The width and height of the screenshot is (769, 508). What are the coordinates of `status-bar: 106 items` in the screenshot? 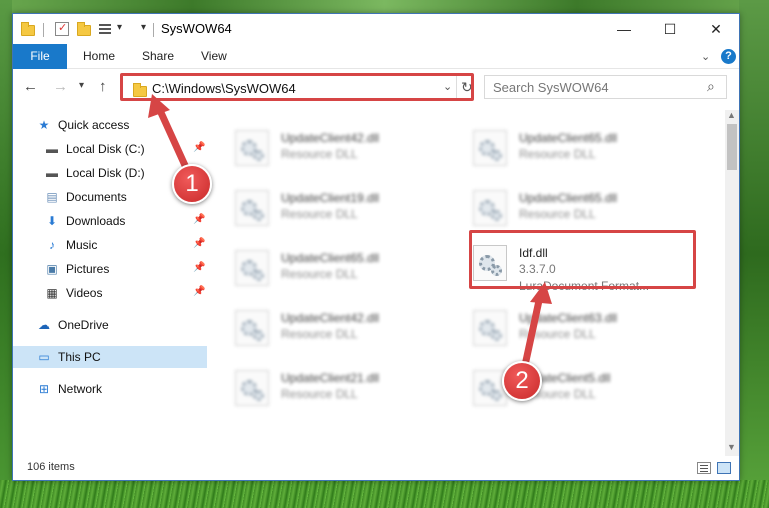 It's located at (376, 468).